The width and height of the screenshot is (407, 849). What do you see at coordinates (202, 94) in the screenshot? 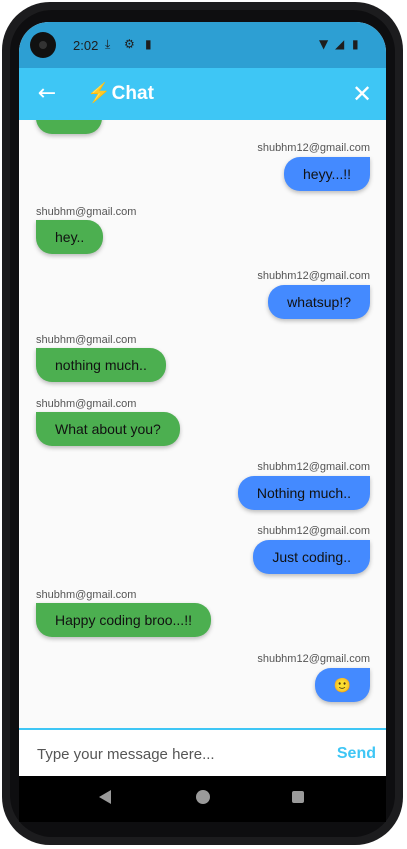
I see `app-bar: ← ⚡Chat ✕` at bounding box center [202, 94].